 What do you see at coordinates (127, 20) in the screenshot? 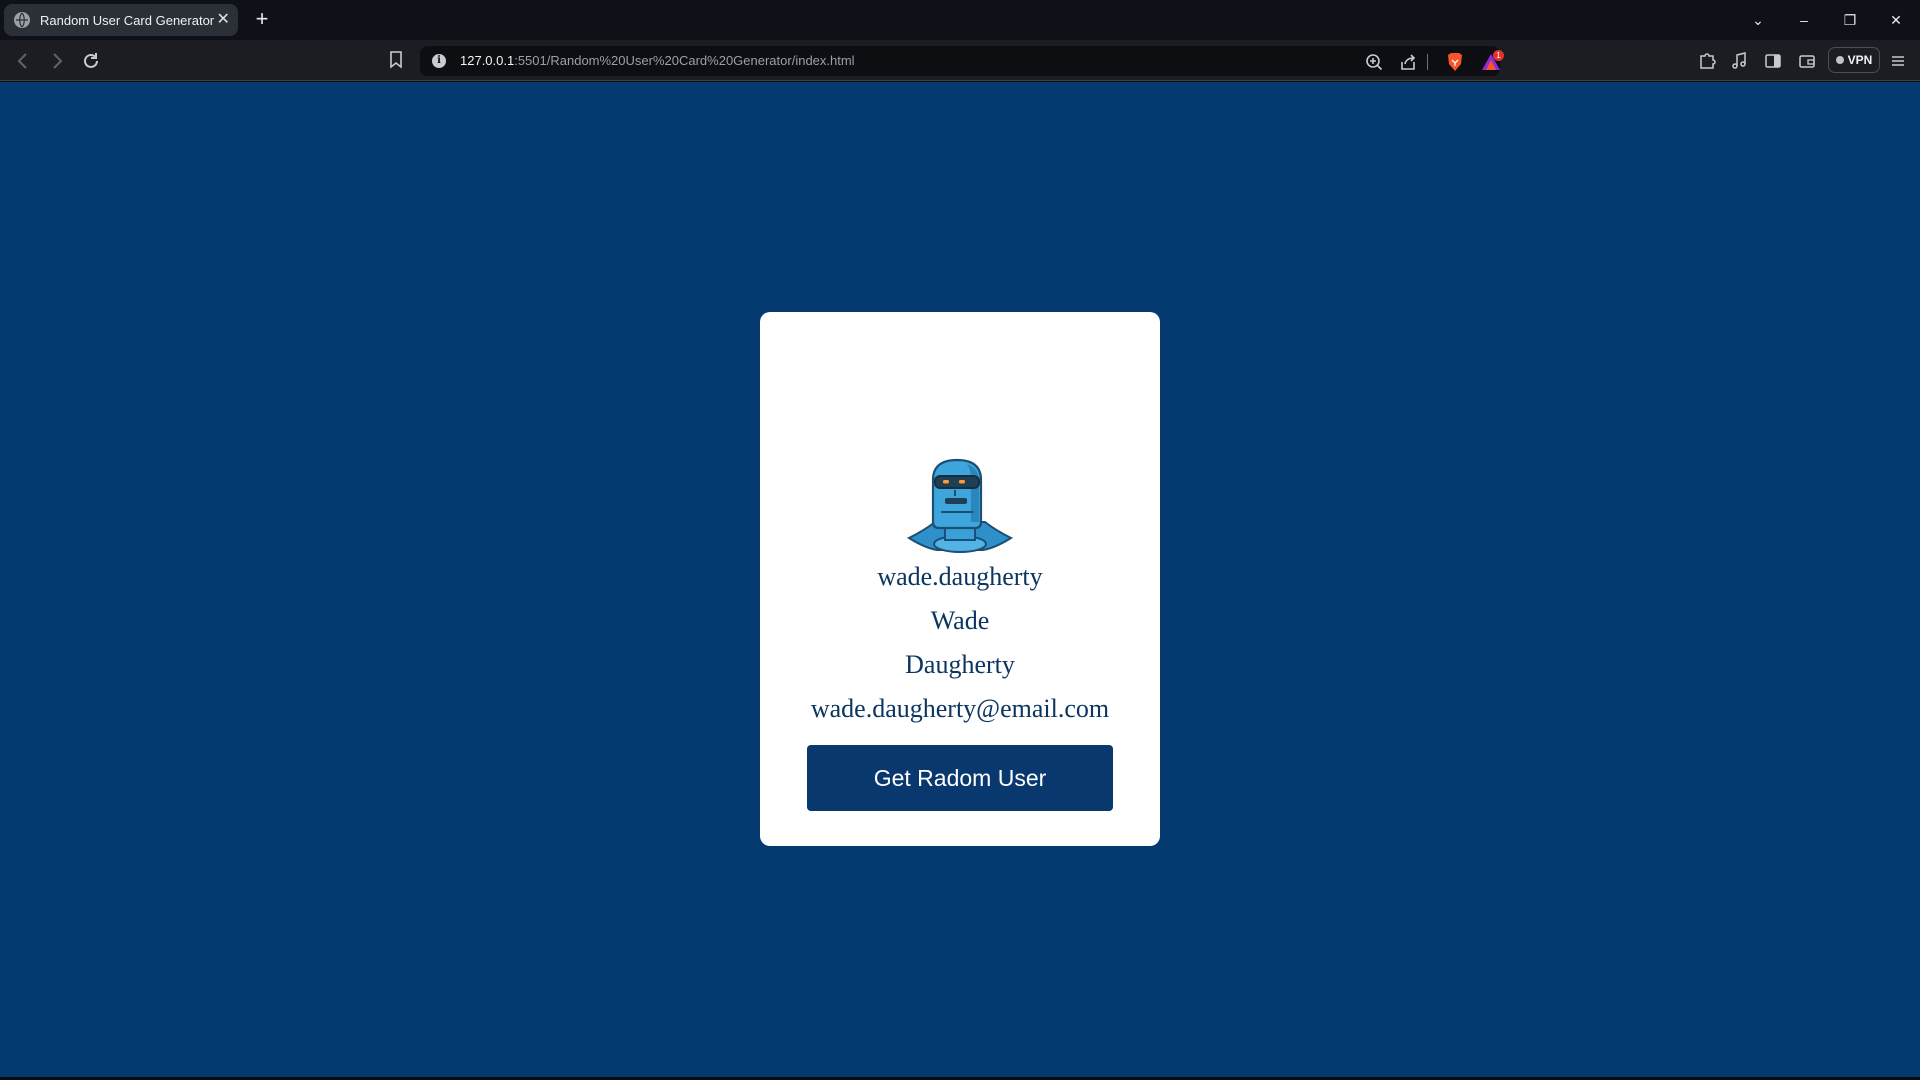
I see `tab-title: Random User Card Generator` at bounding box center [127, 20].